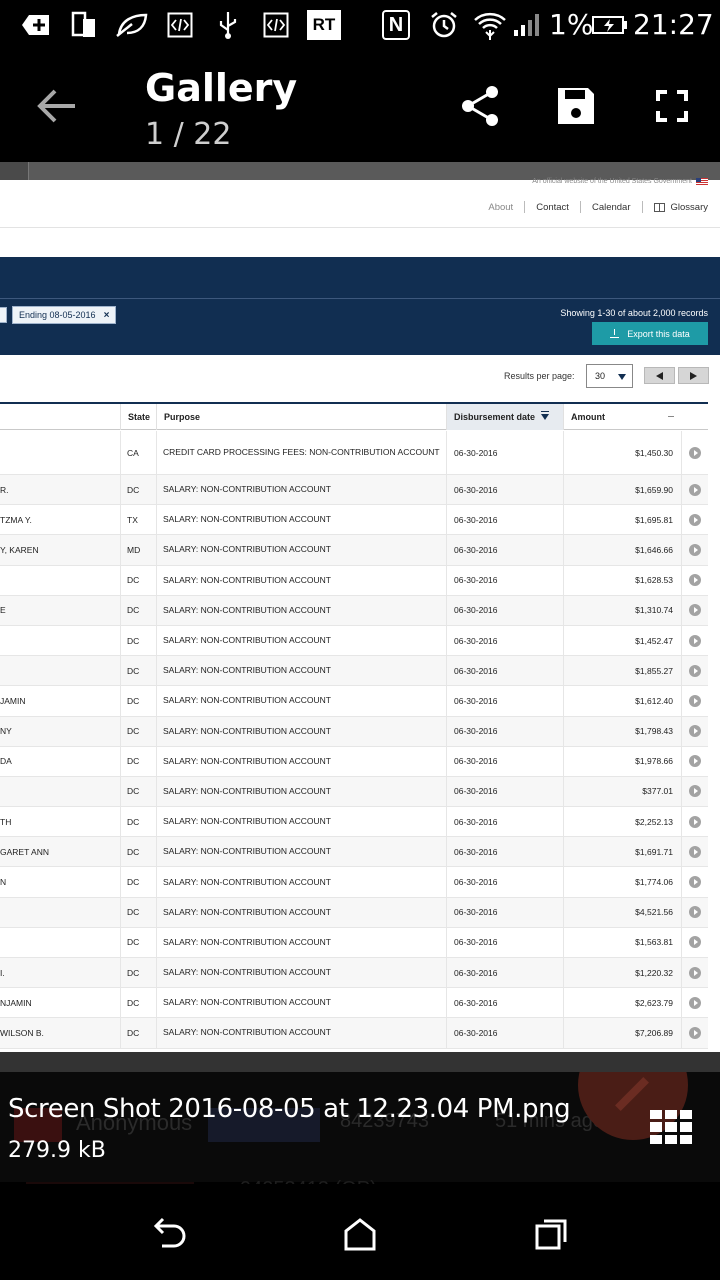  Describe the element at coordinates (611, 207) in the screenshot. I see `link-calendar: Calendar` at that location.